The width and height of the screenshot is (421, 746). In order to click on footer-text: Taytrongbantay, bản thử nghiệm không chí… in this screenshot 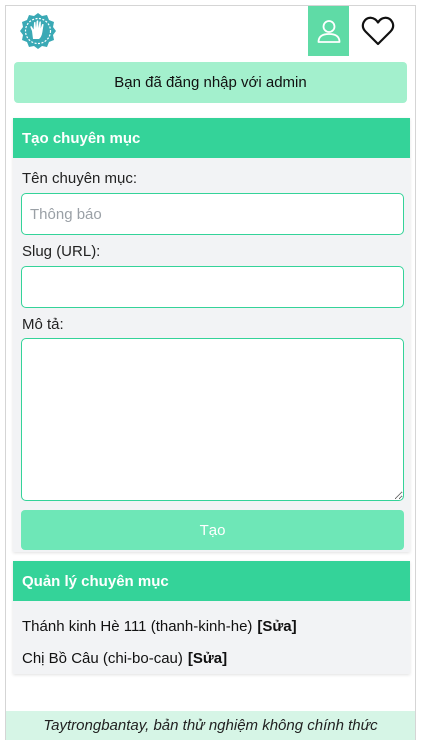, I will do `click(210, 725)`.